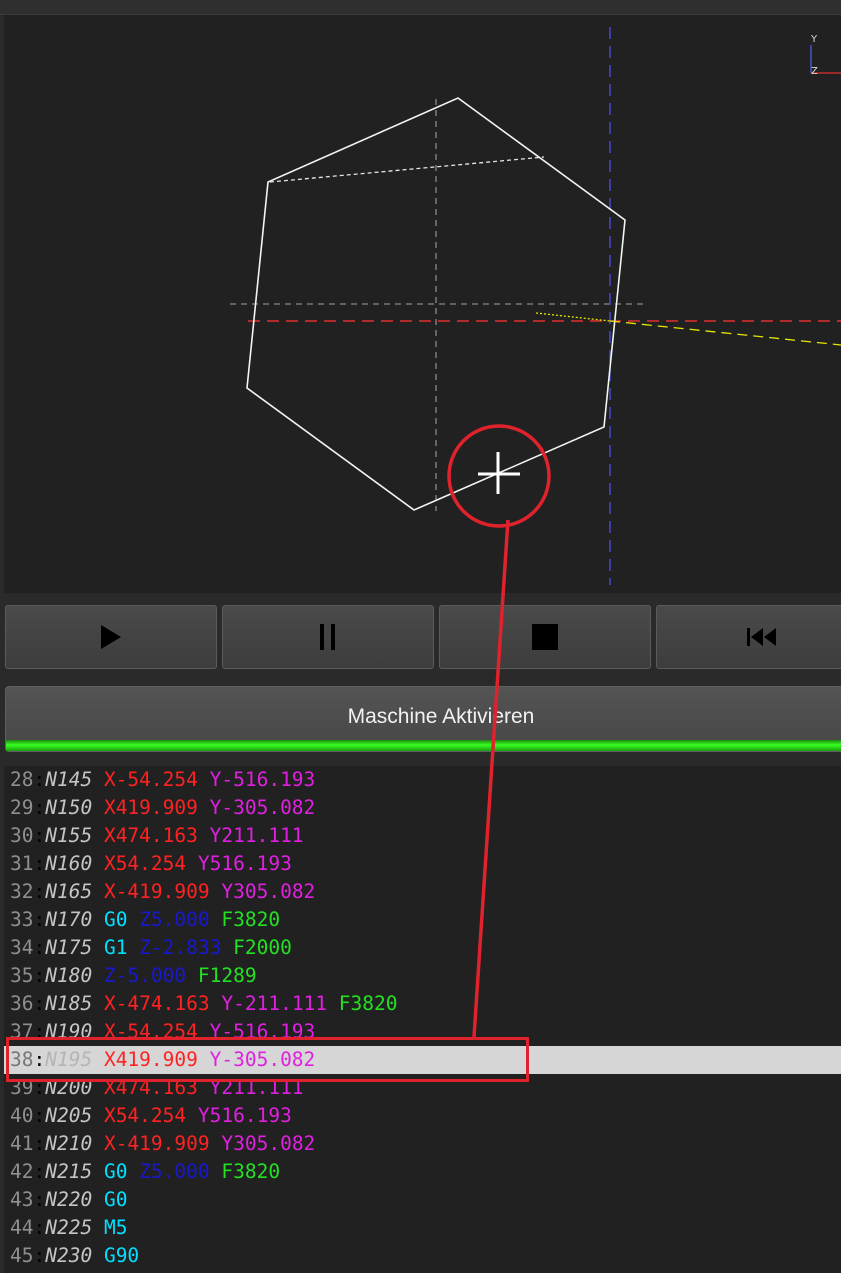 This screenshot has width=841, height=1273. I want to click on block-number: N225, so click(69, 1227).